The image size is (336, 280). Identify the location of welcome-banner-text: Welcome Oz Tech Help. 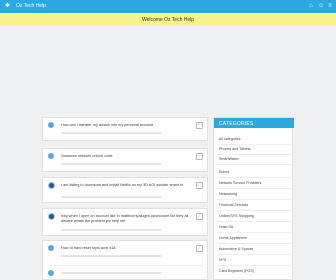
(168, 20).